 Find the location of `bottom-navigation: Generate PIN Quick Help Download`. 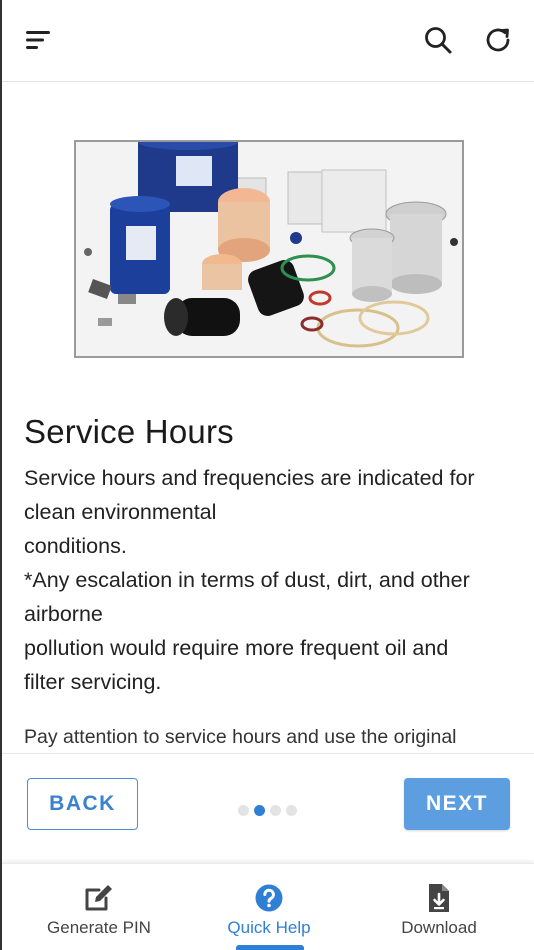

bottom-navigation: Generate PIN Quick Help Download is located at coordinates (268, 906).